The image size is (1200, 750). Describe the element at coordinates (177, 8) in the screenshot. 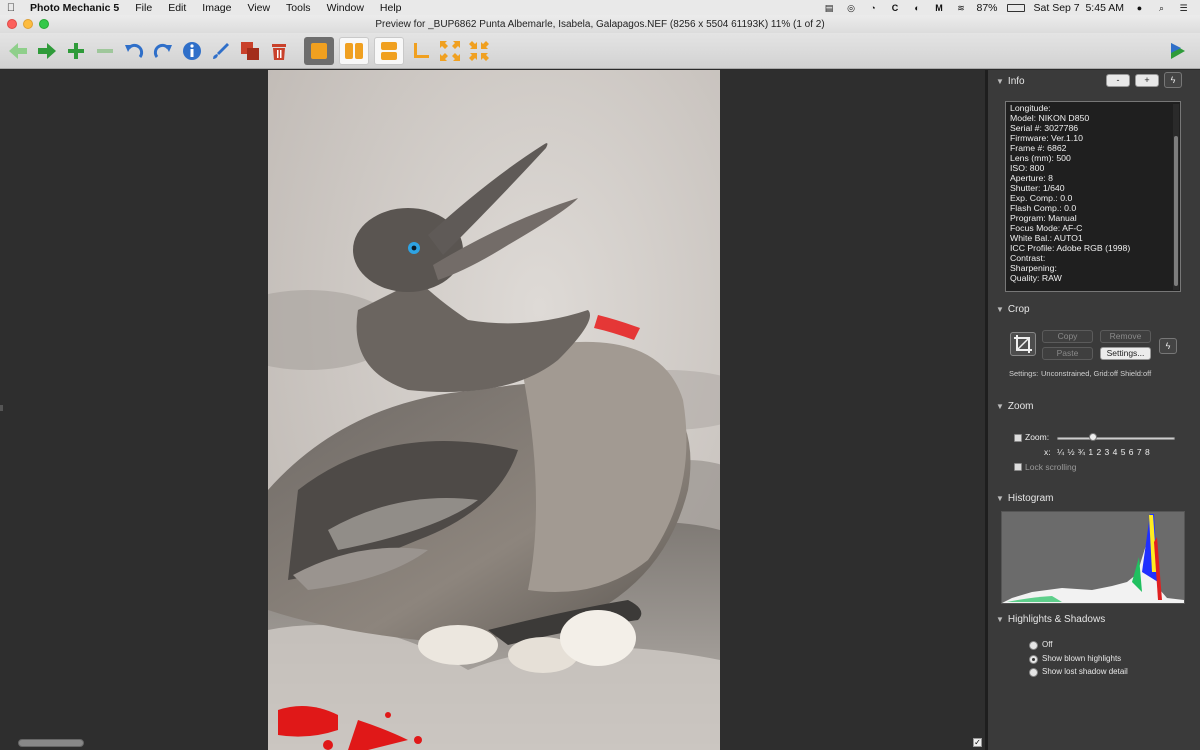

I see `menu-edit: Edit` at that location.